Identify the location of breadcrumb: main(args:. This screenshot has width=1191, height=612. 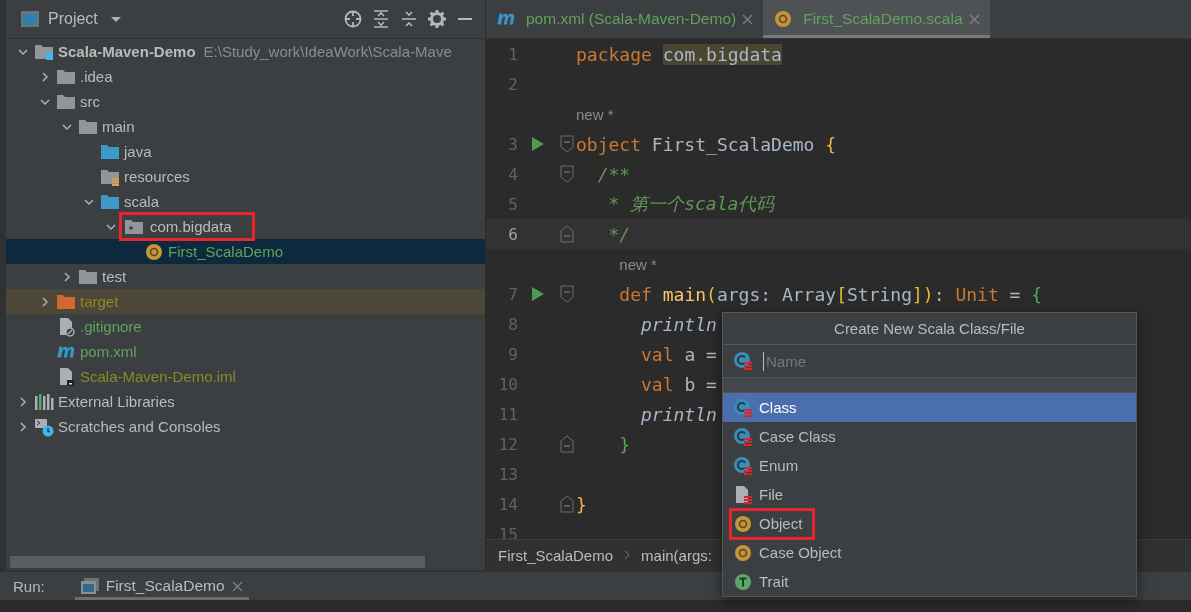
(676, 555).